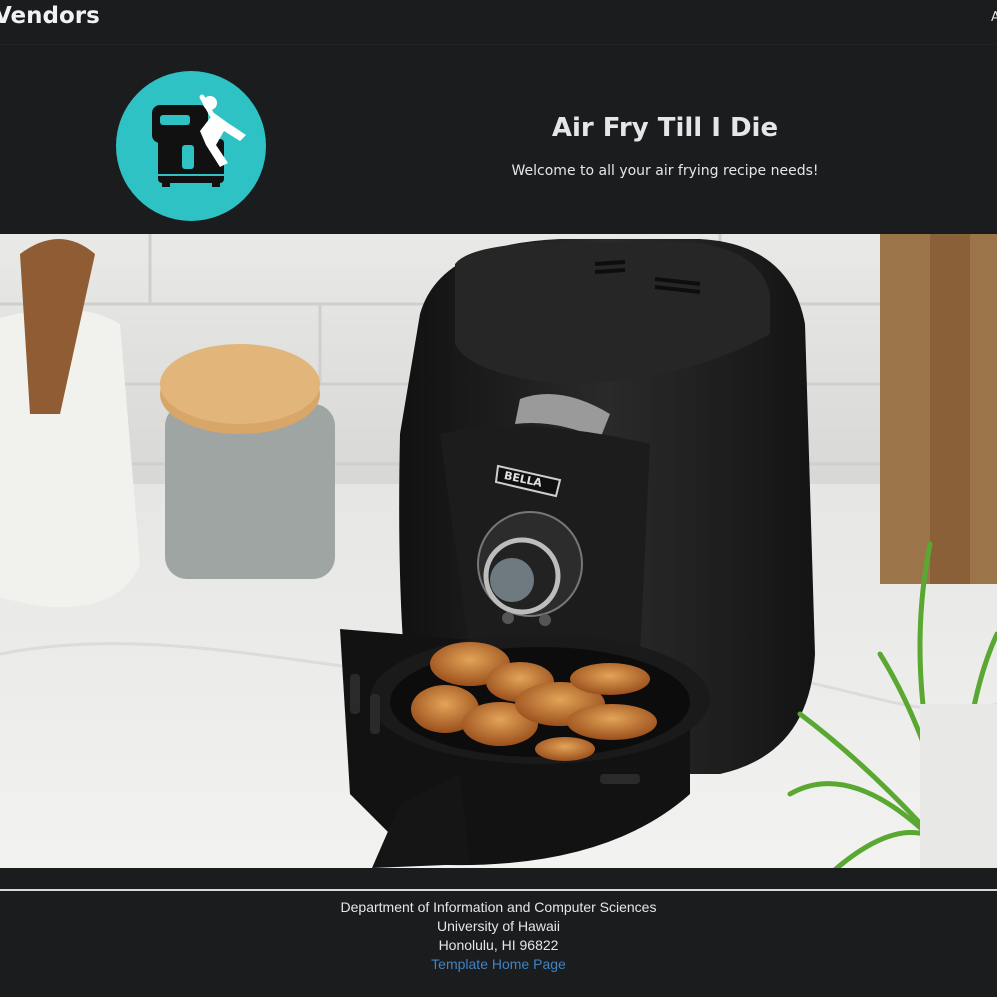 This screenshot has height=997, width=997. Describe the element at coordinates (498, 945) in the screenshot. I see `footer-address: Honolulu, HI 96822` at that location.